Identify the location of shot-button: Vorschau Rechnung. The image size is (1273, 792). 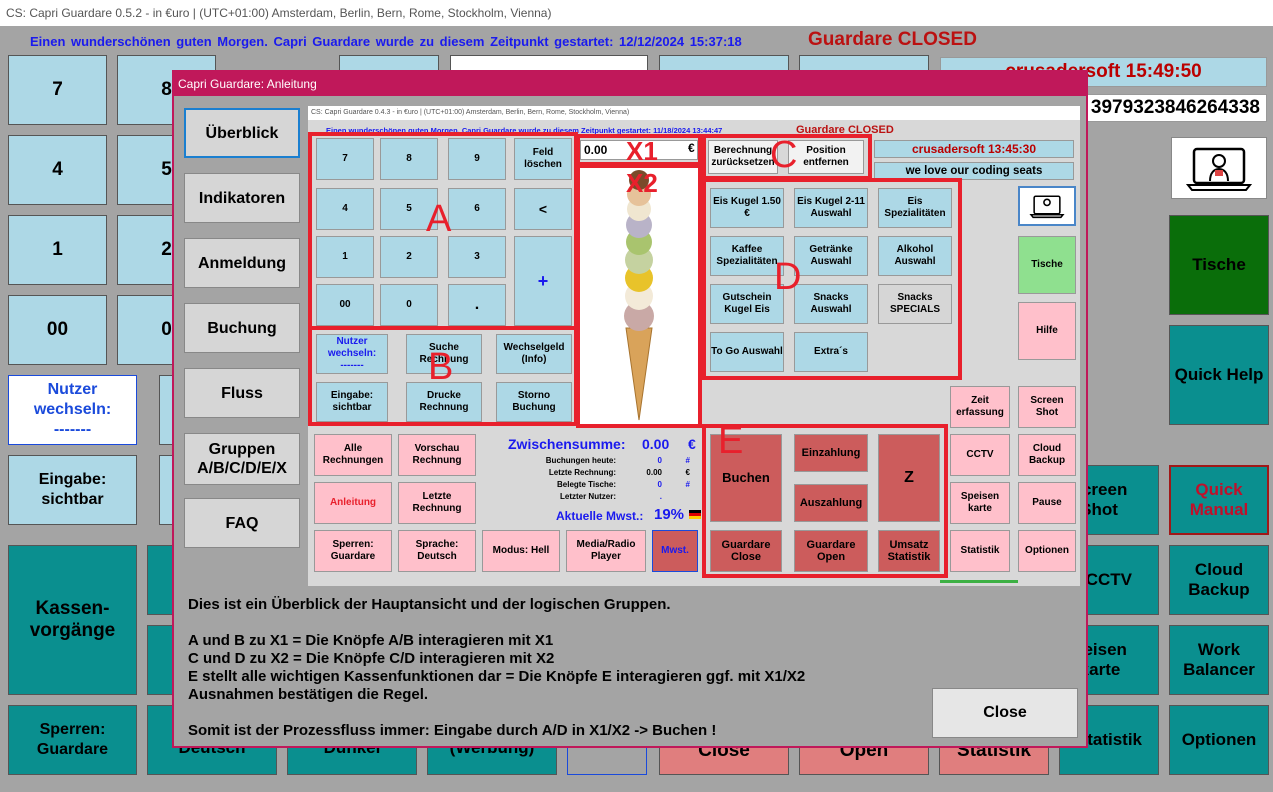
(437, 455).